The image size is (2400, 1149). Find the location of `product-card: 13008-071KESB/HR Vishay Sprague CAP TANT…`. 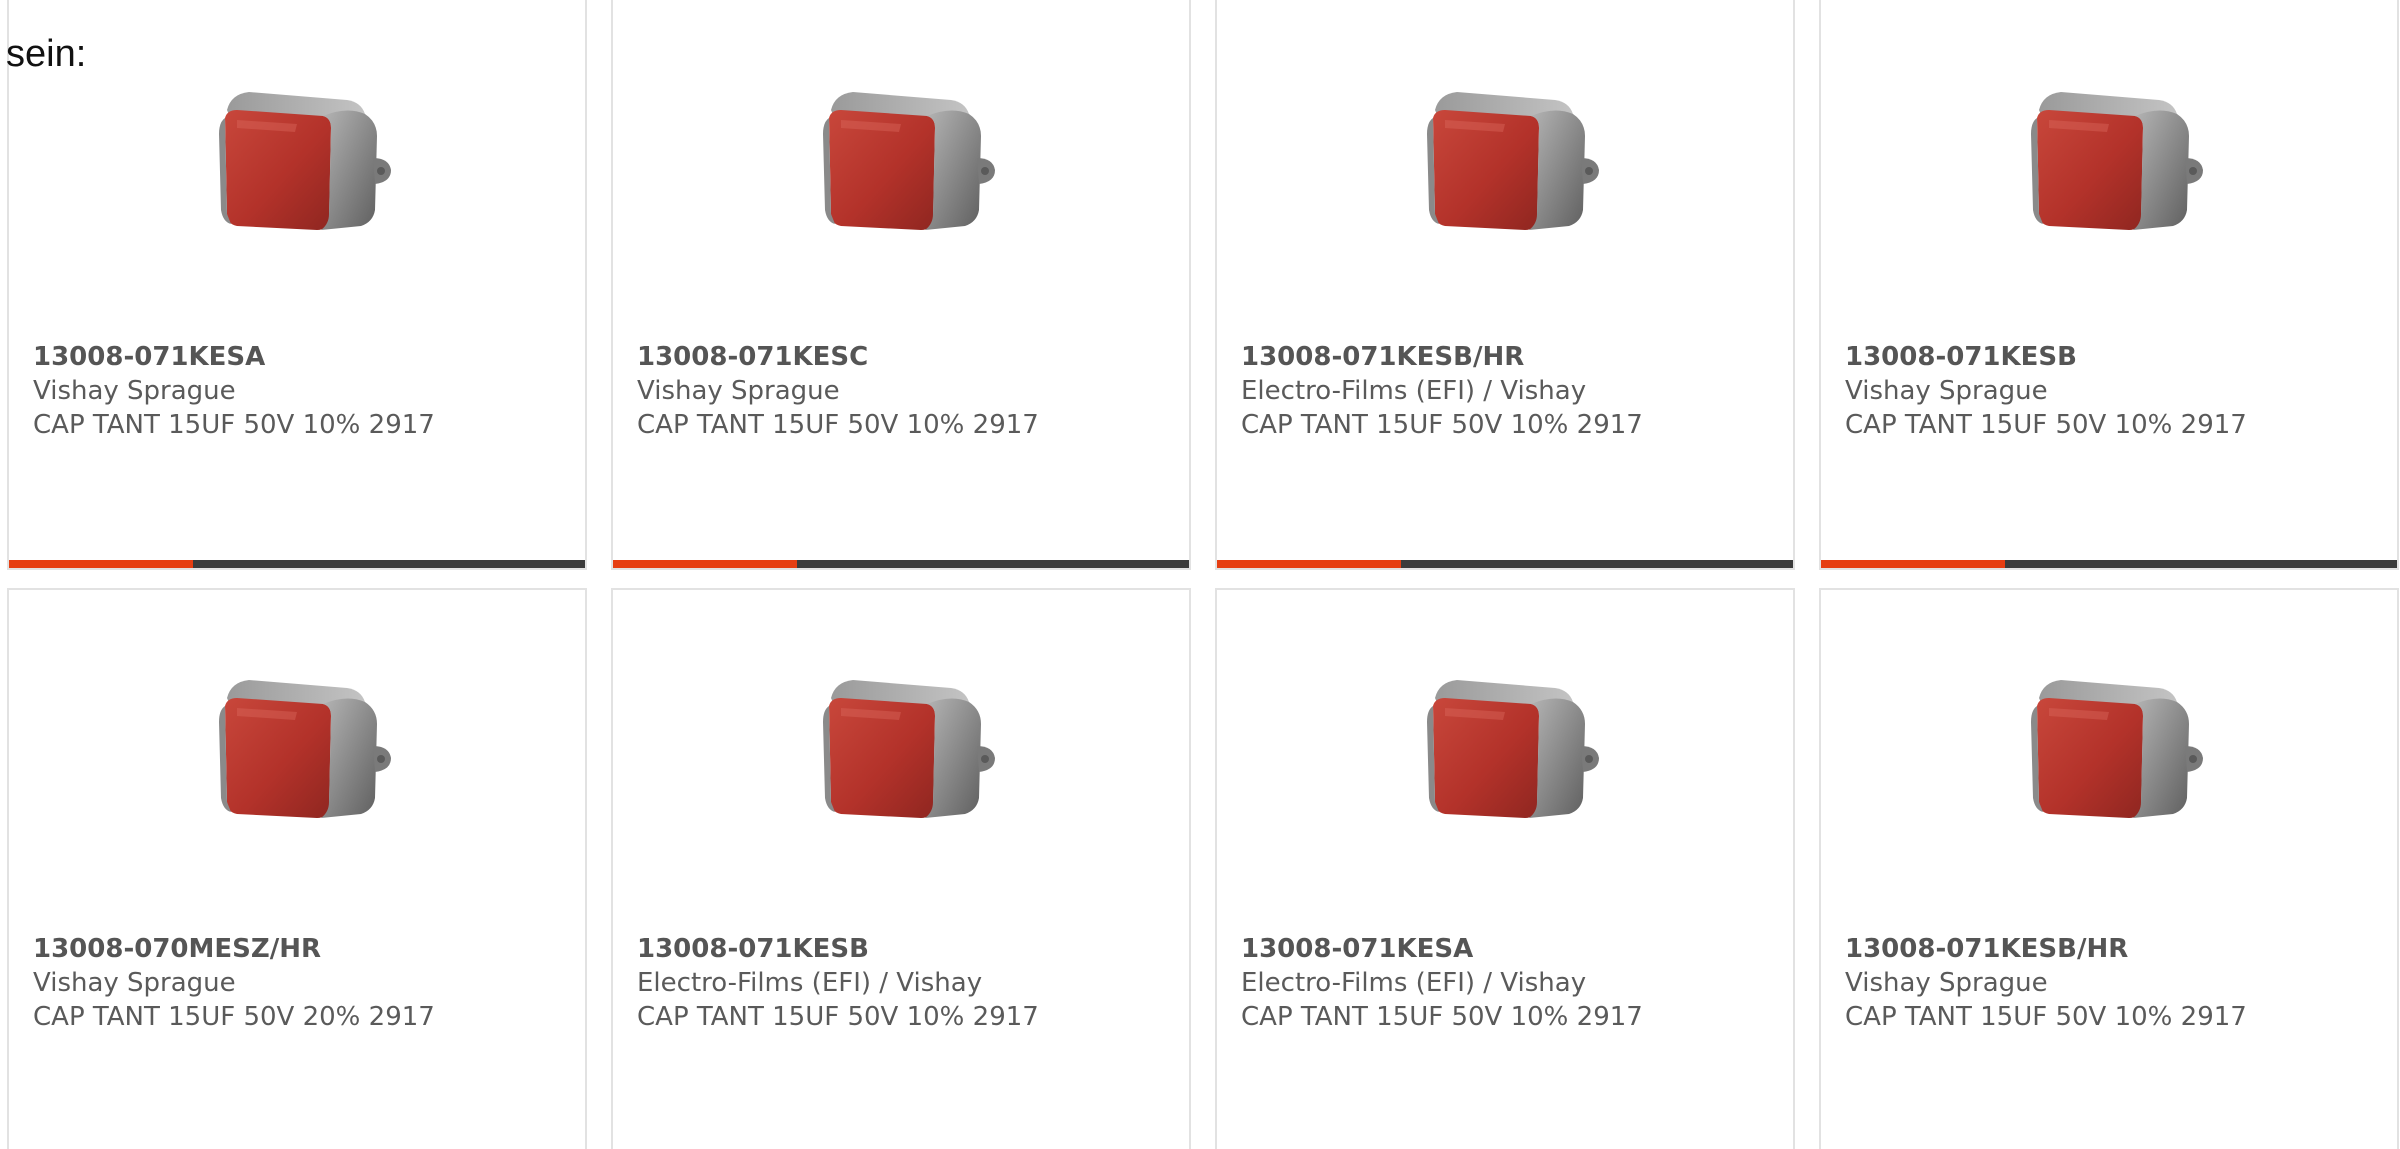

product-card: 13008-071KESB/HR Vishay Sprague CAP TANT… is located at coordinates (2109, 868).